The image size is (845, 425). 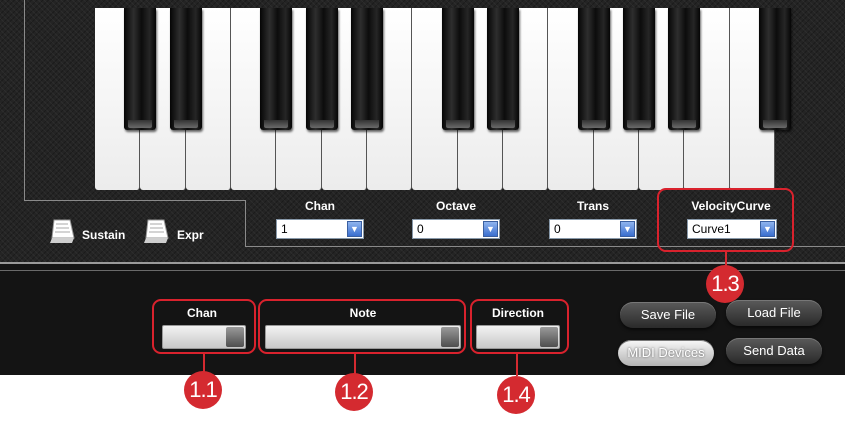 I want to click on chan-label: Chan, so click(x=320, y=206).